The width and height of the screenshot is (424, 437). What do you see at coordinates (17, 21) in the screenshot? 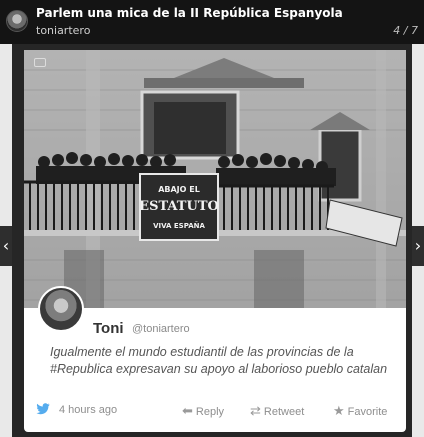
I see `user-avatar` at bounding box center [17, 21].